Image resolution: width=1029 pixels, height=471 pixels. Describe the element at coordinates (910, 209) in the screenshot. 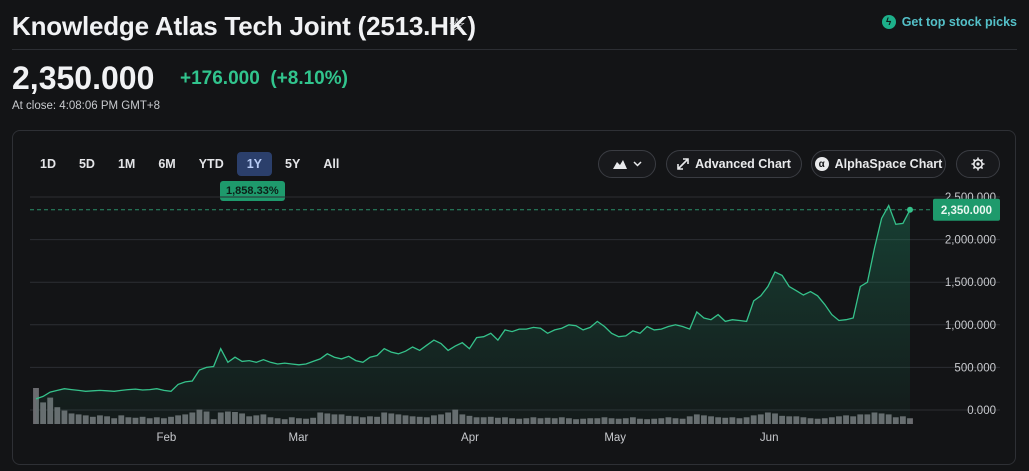

I see `last-value-dot` at that location.